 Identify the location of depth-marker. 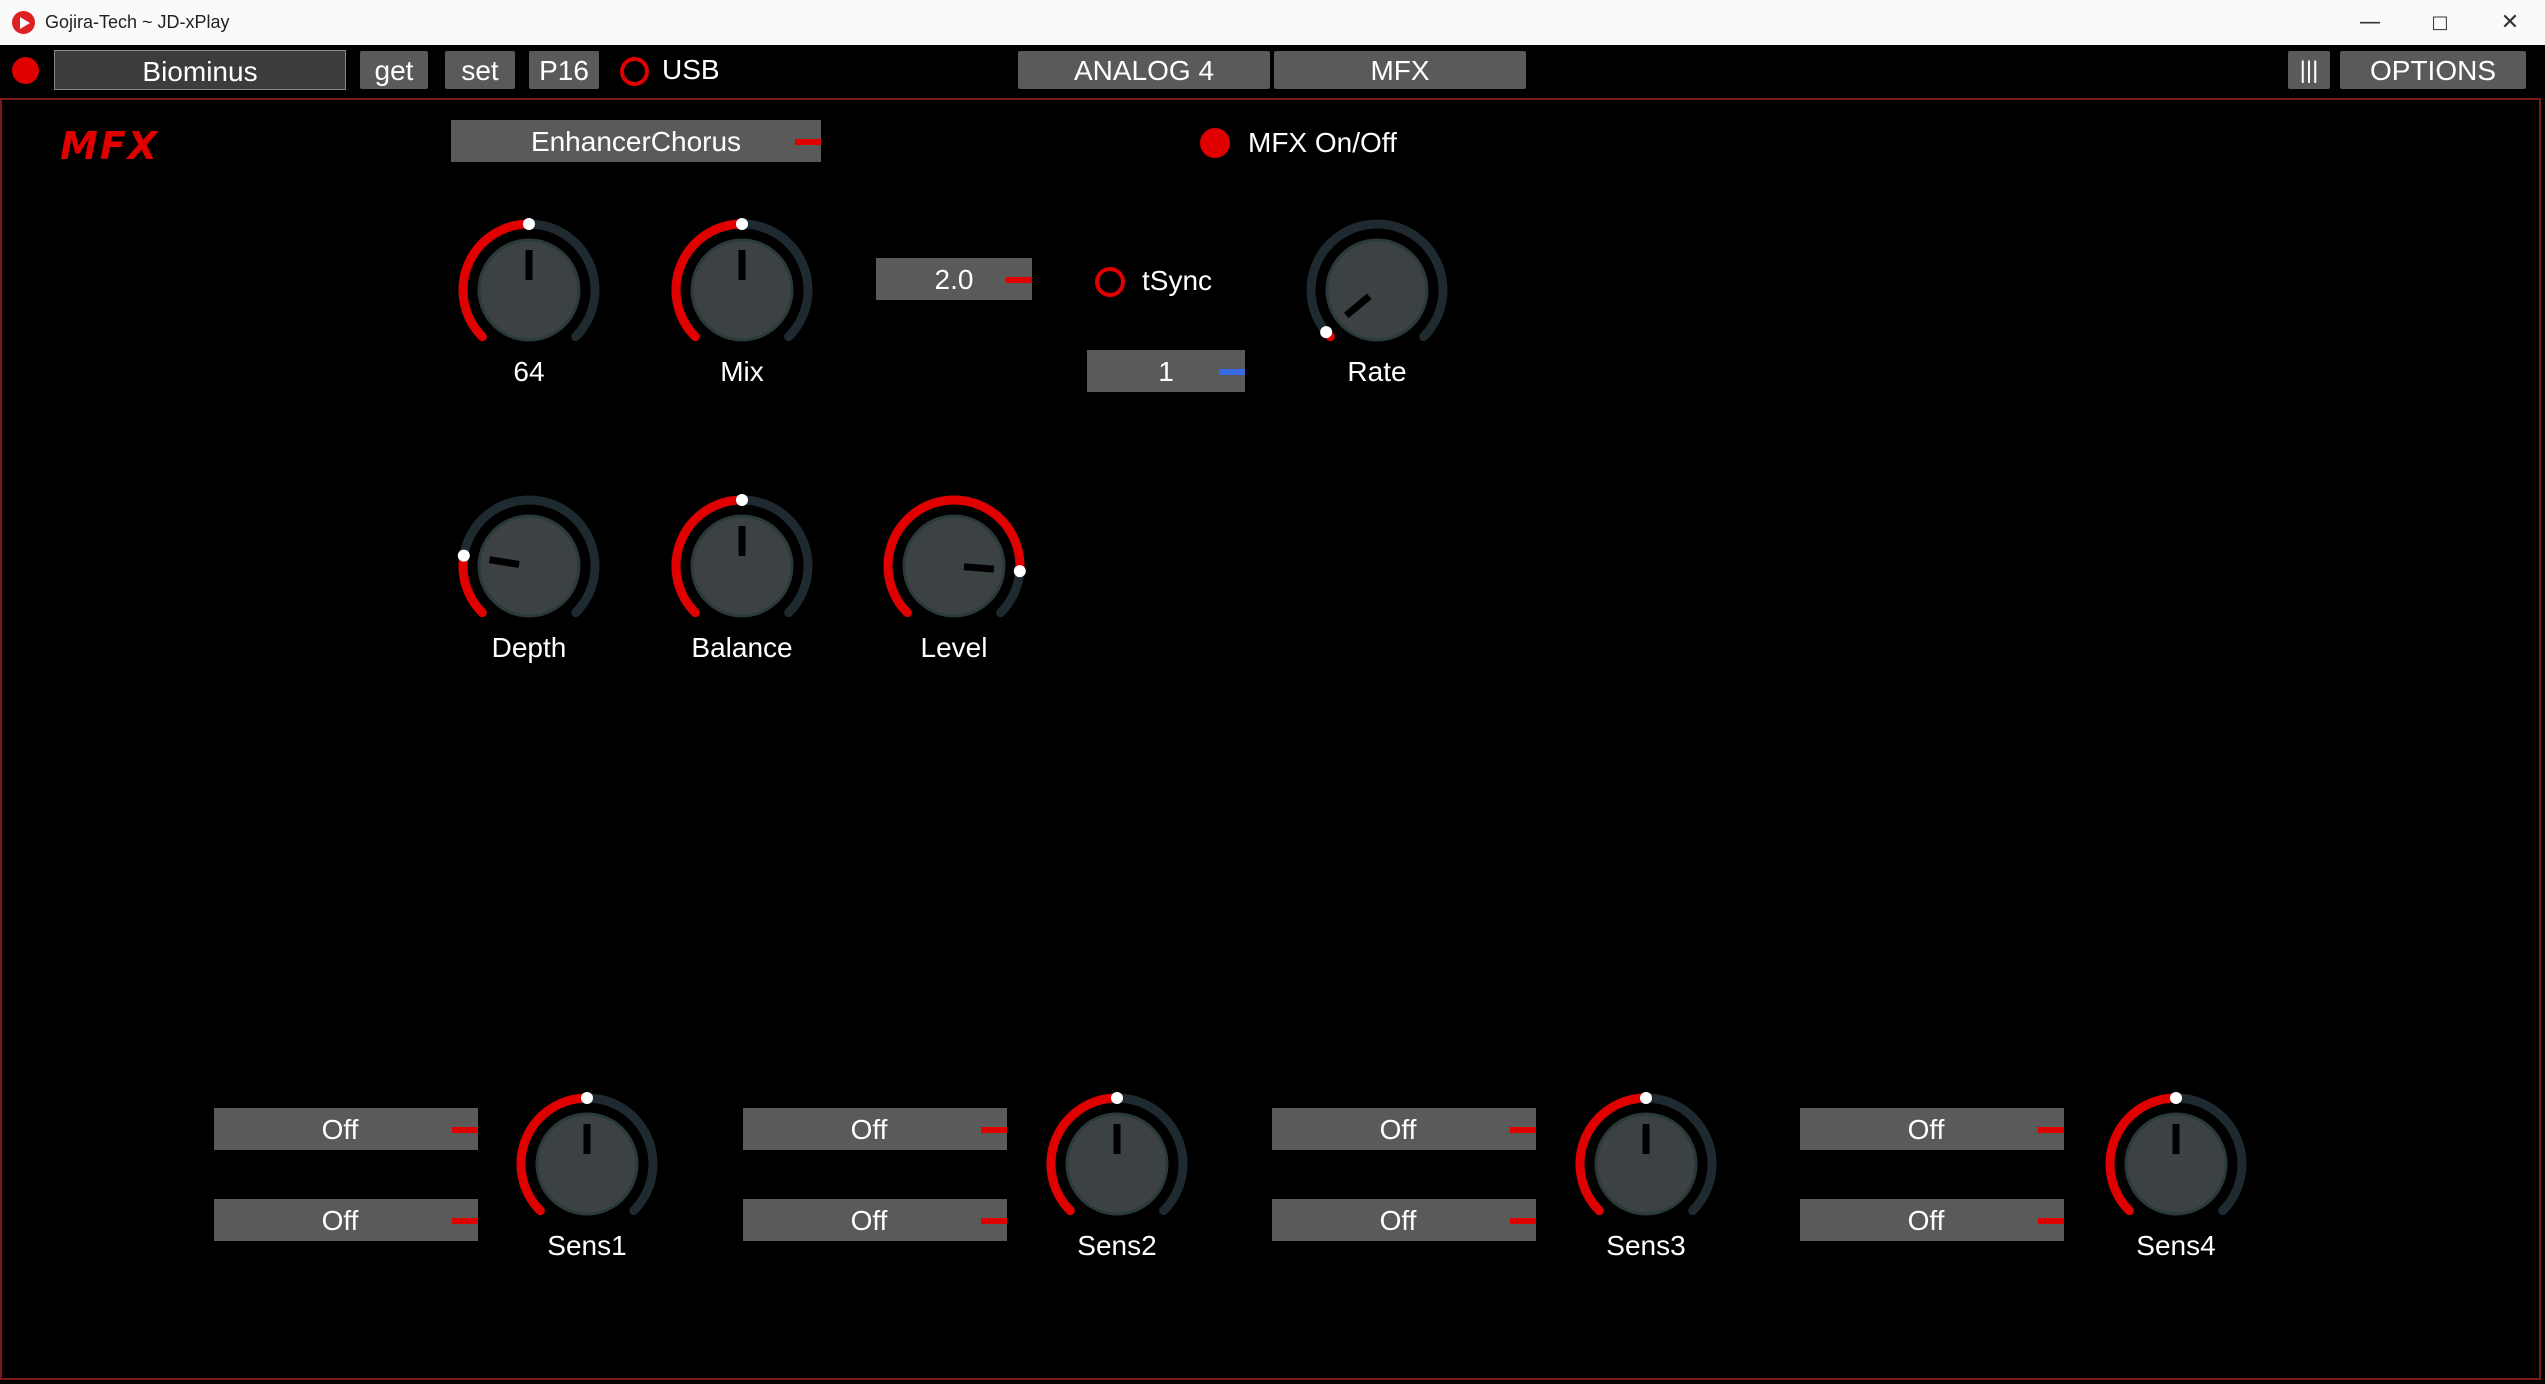
(463, 555).